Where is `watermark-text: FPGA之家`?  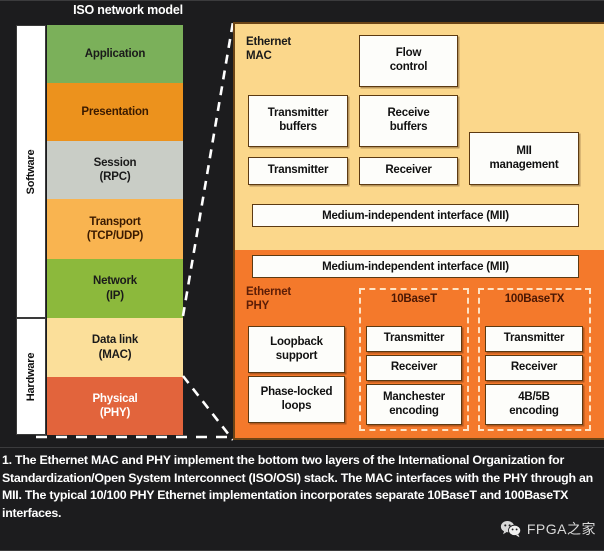 watermark-text: FPGA之家 is located at coordinates (561, 529).